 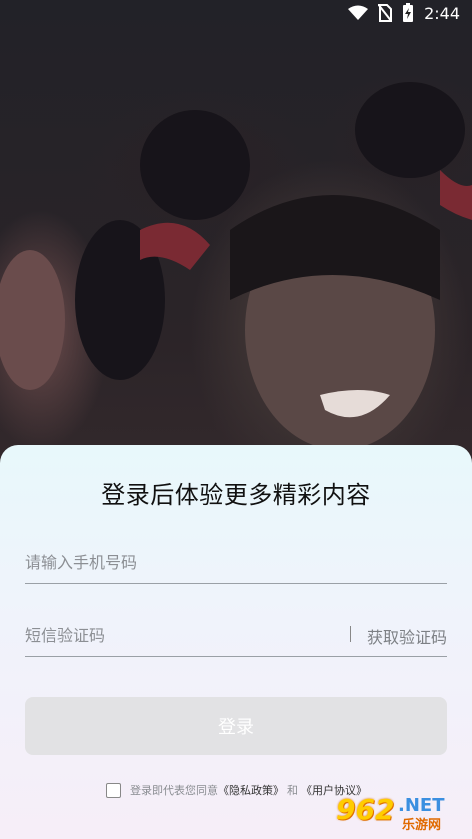 I want to click on site-watermark: 962 .NET 乐游网, so click(x=400, y=813).